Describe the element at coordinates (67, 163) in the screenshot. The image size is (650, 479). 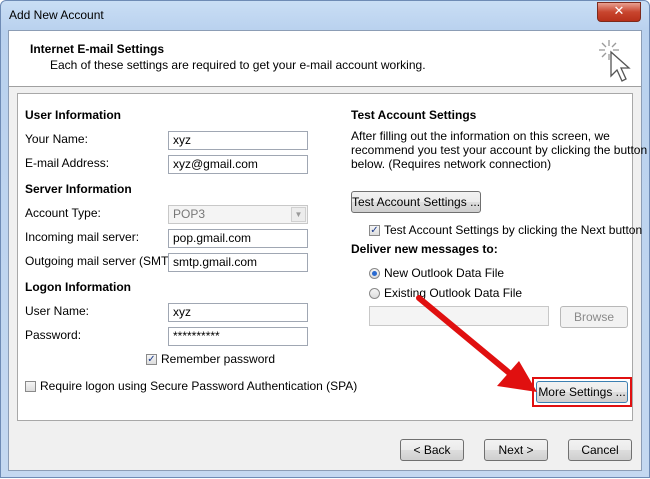
I see `email-address-label: E-mail Address:` at that location.